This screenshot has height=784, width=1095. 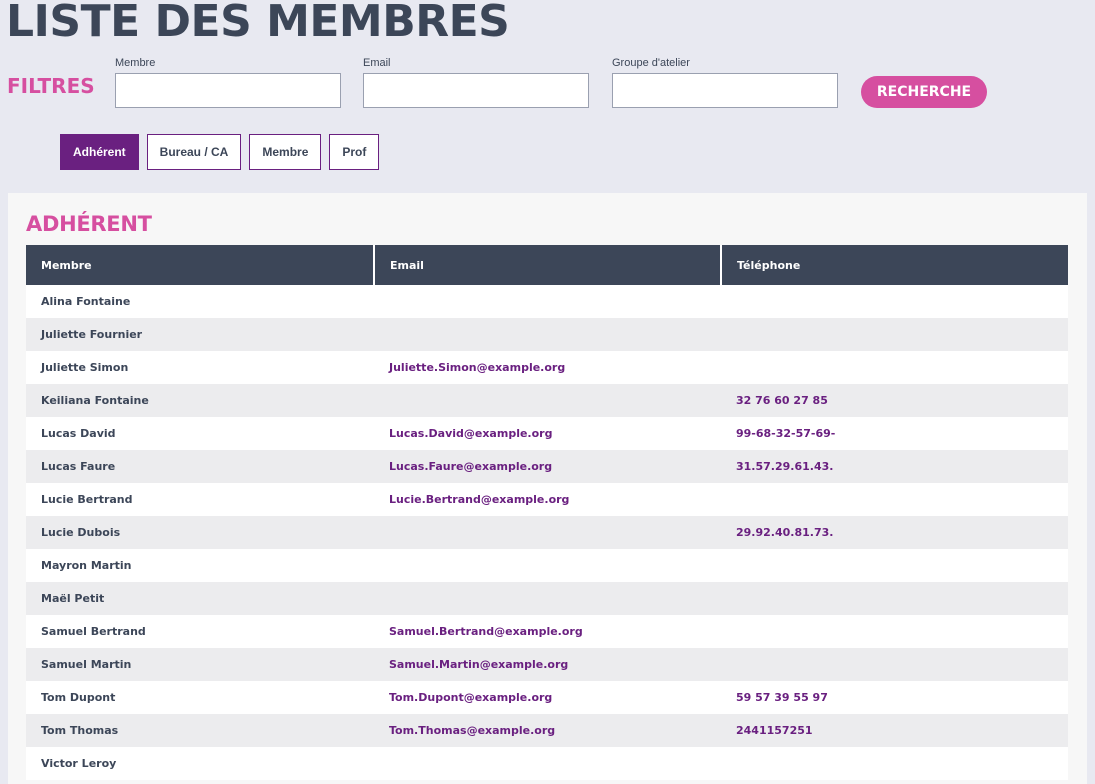 I want to click on search-button: RECHERCHE, so click(x=924, y=92).